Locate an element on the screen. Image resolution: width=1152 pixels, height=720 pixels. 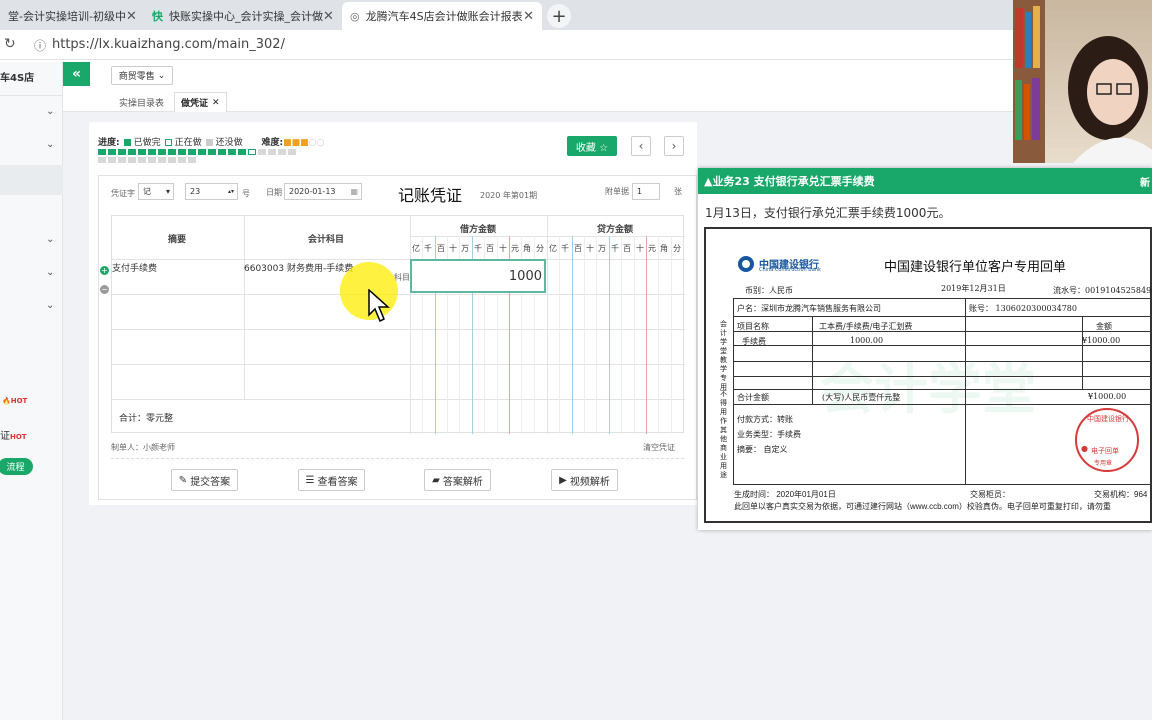
attach-count-input: 1 is located at coordinates (646, 191).